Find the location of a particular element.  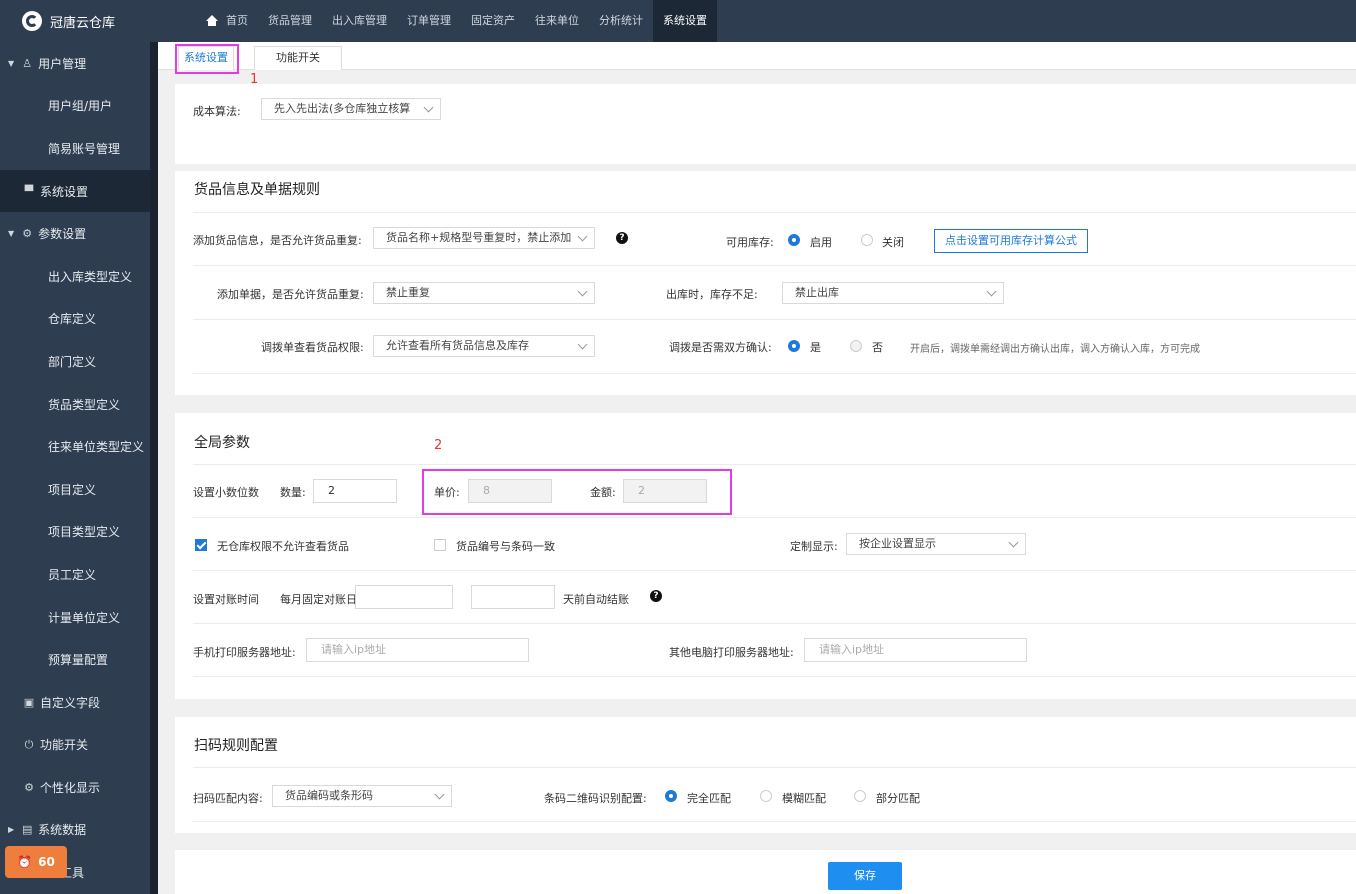

main-nav: 首页 货品管理 出入库管理 订单管理 固定资产 往来单位 分析统计 系统设置 is located at coordinates (456, 21).